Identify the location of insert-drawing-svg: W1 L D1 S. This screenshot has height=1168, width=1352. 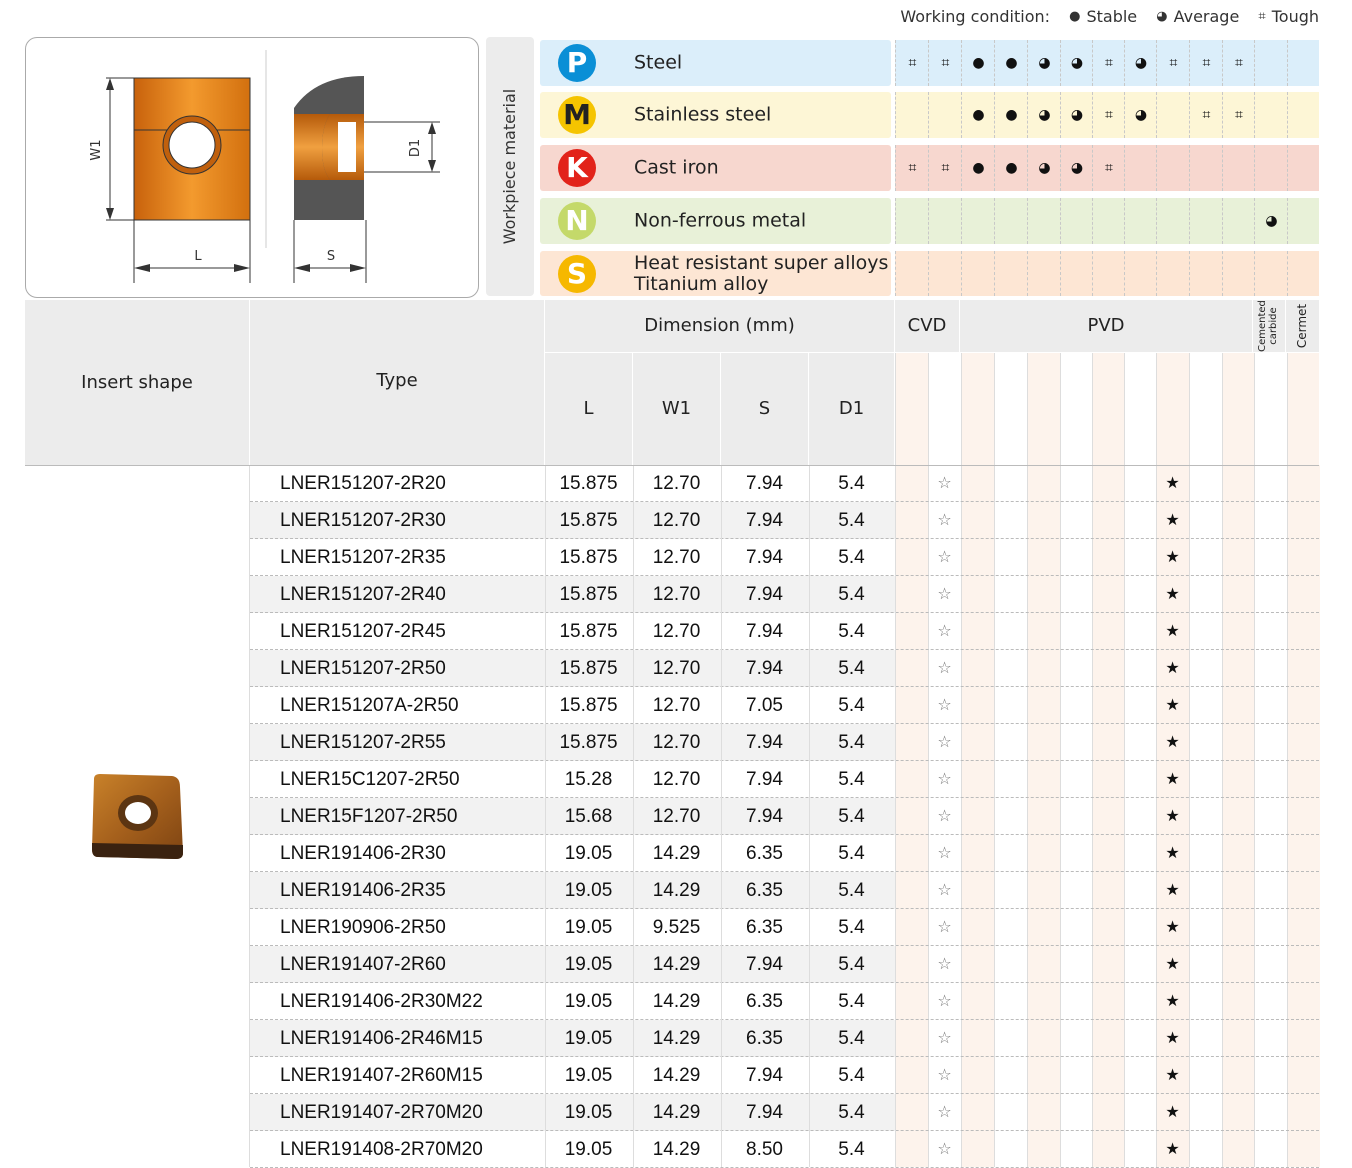
(264, 166).